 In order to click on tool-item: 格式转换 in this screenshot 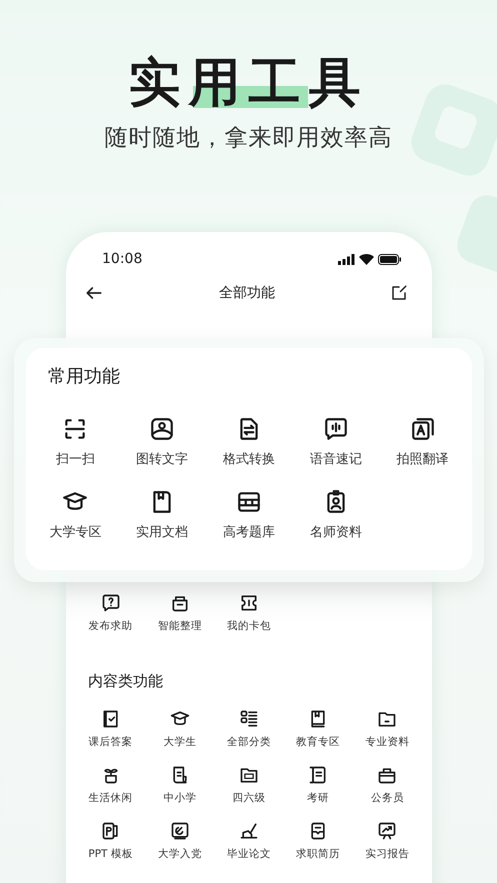, I will do `click(249, 452)`.